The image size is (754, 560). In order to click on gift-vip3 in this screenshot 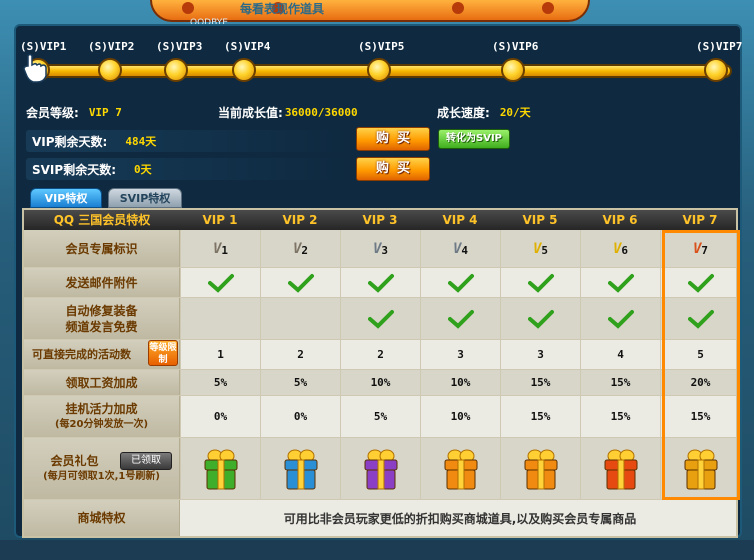, I will do `click(380, 468)`.